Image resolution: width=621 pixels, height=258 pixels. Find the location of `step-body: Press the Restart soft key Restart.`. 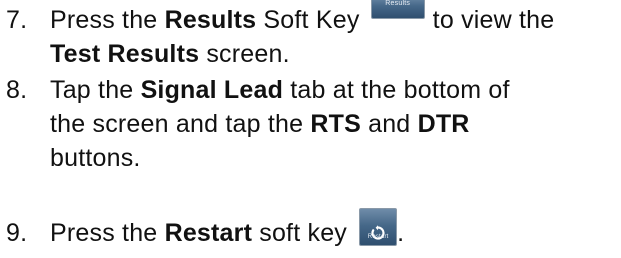

step-body: Press the Restart soft key Restart. is located at coordinates (335, 229).